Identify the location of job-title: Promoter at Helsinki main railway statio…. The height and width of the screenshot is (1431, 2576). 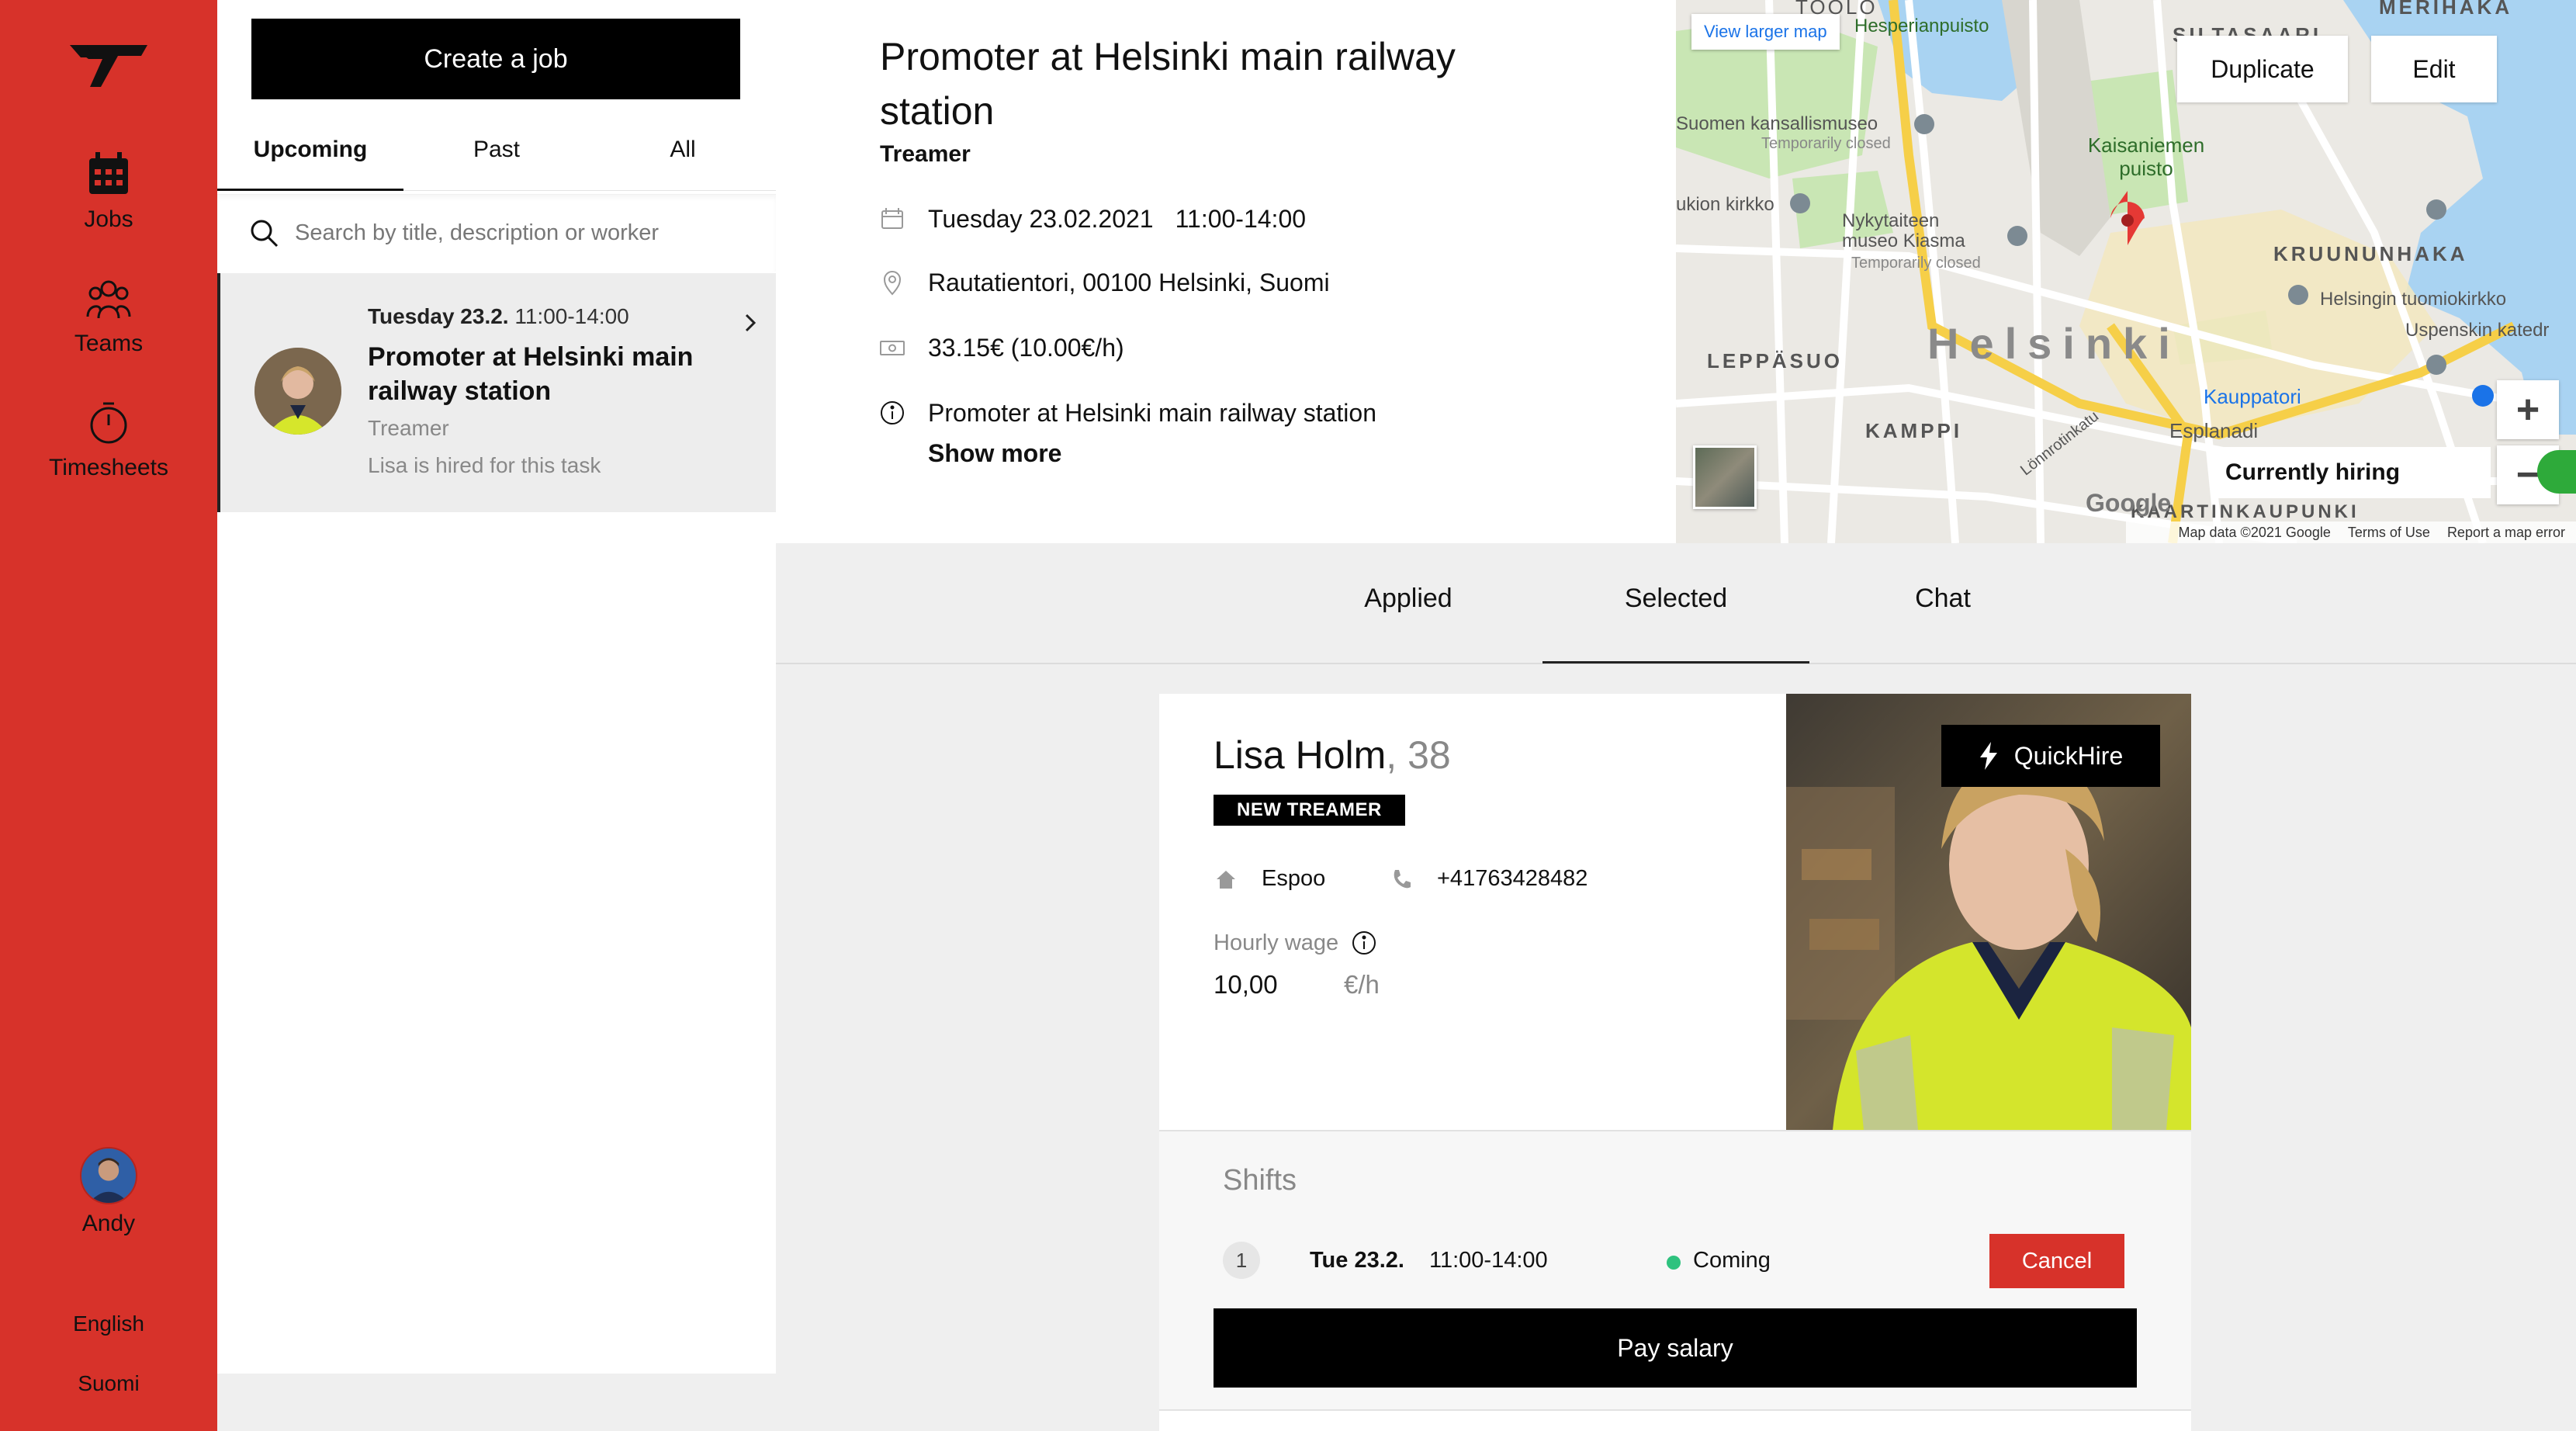
(531, 374).